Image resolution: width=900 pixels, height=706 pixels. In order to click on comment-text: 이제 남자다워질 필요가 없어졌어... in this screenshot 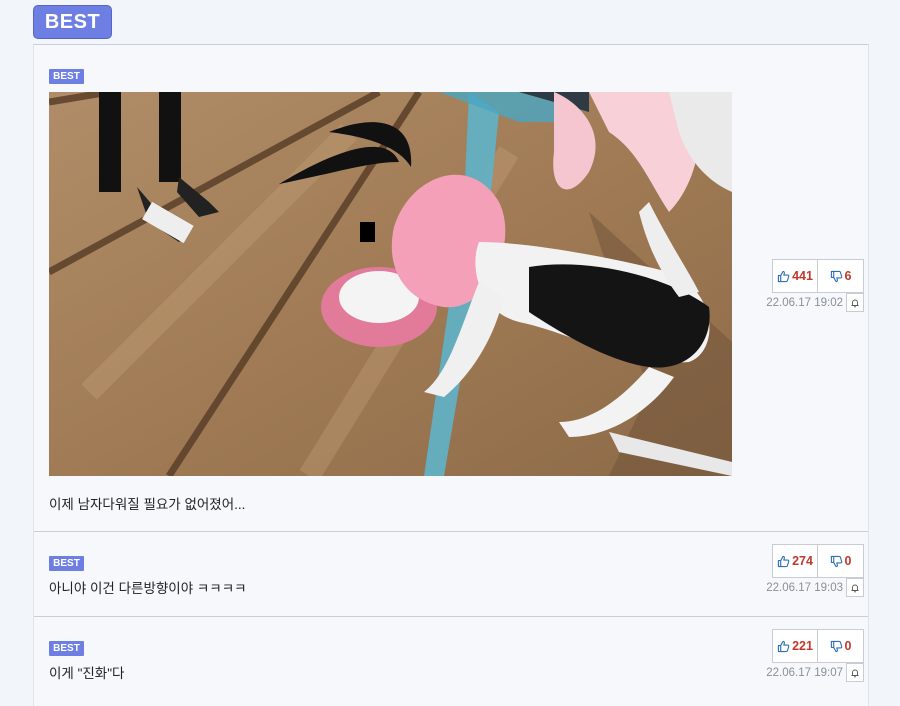, I will do `click(147, 504)`.